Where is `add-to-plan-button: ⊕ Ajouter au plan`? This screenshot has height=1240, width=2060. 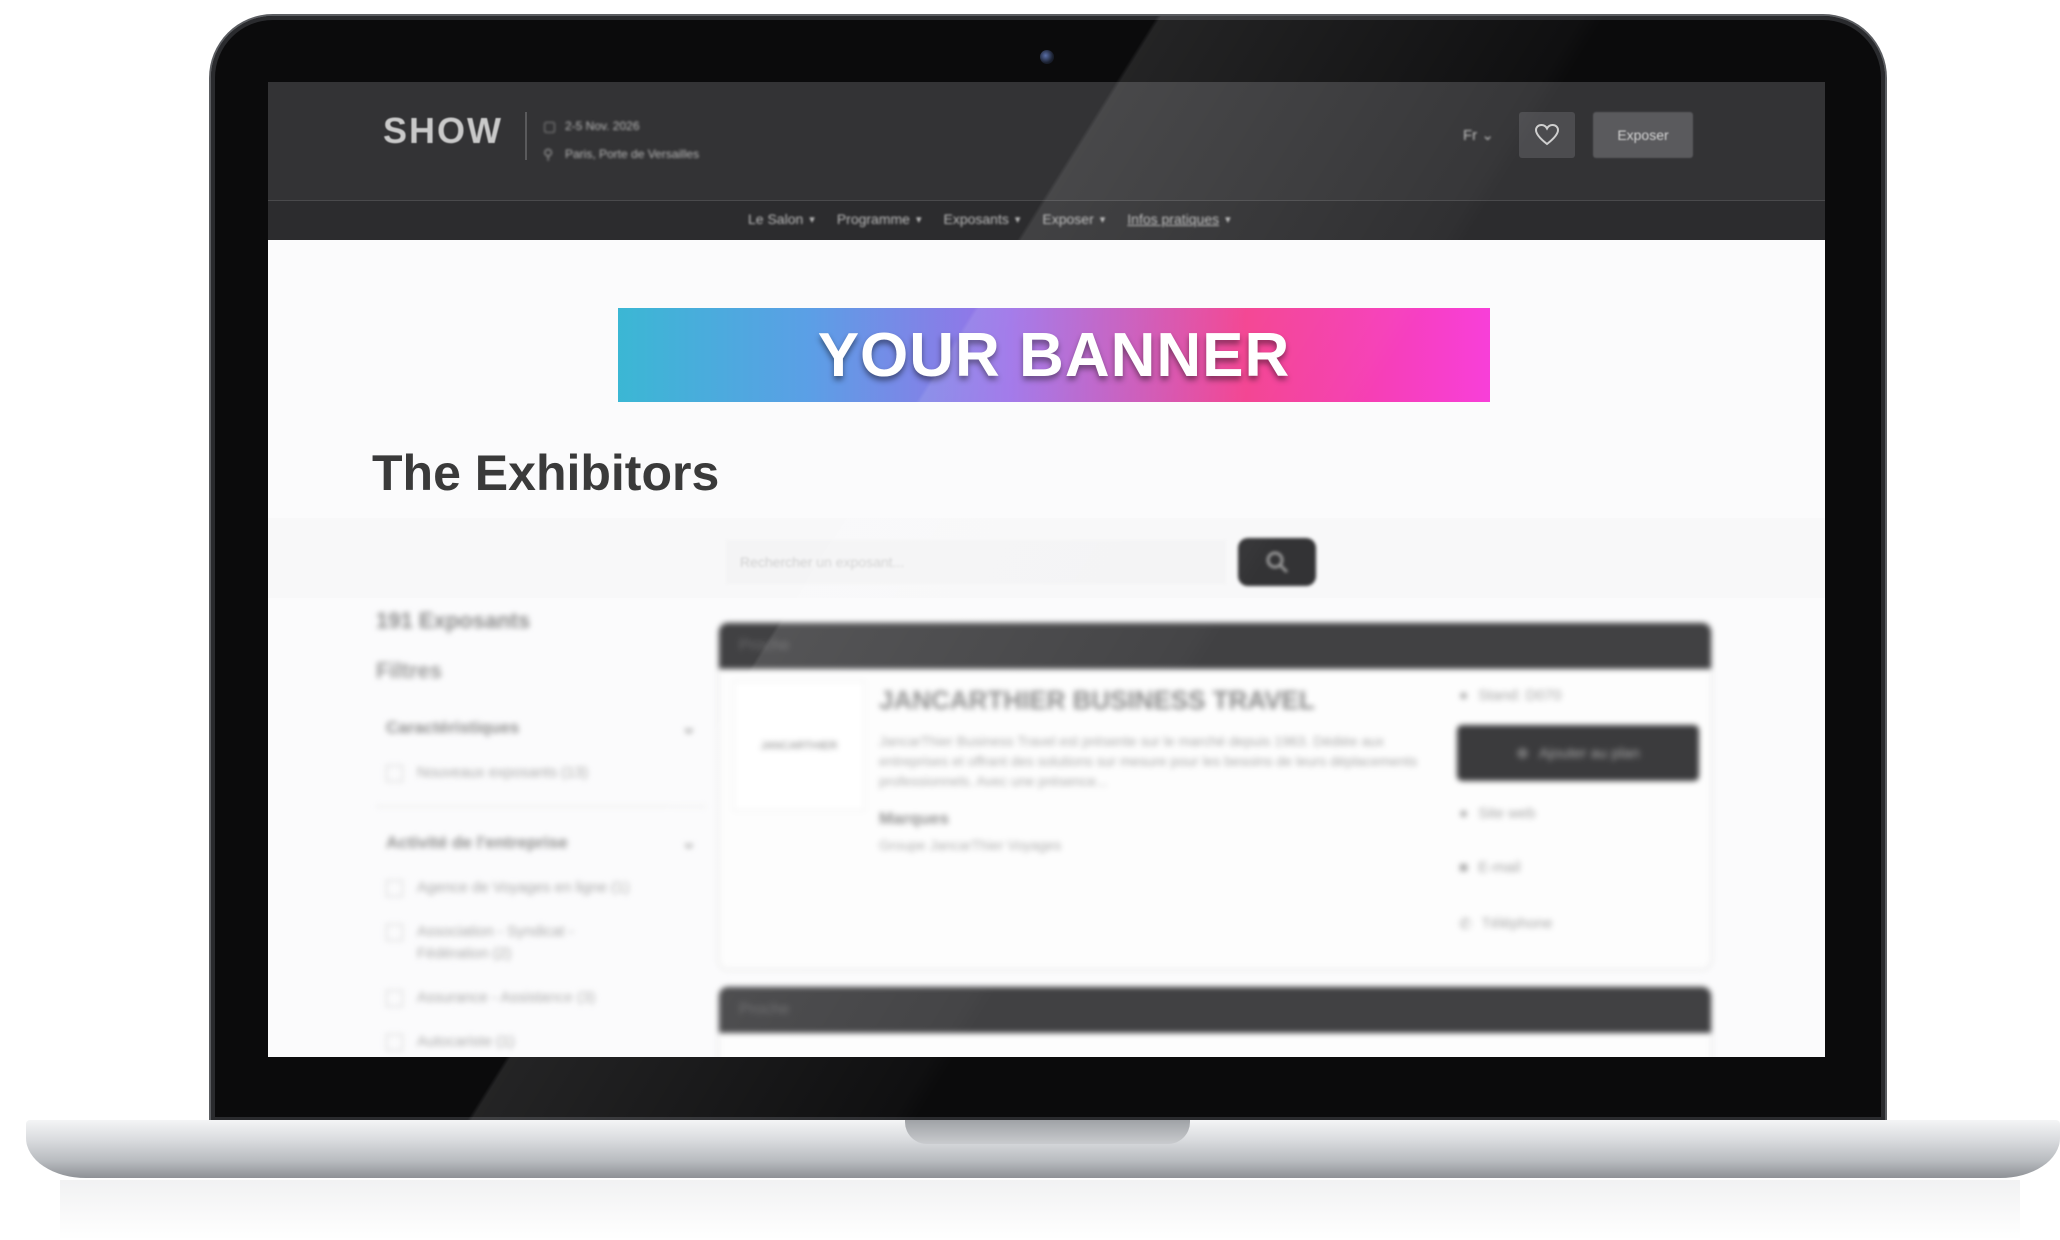 add-to-plan-button: ⊕ Ajouter au plan is located at coordinates (1578, 753).